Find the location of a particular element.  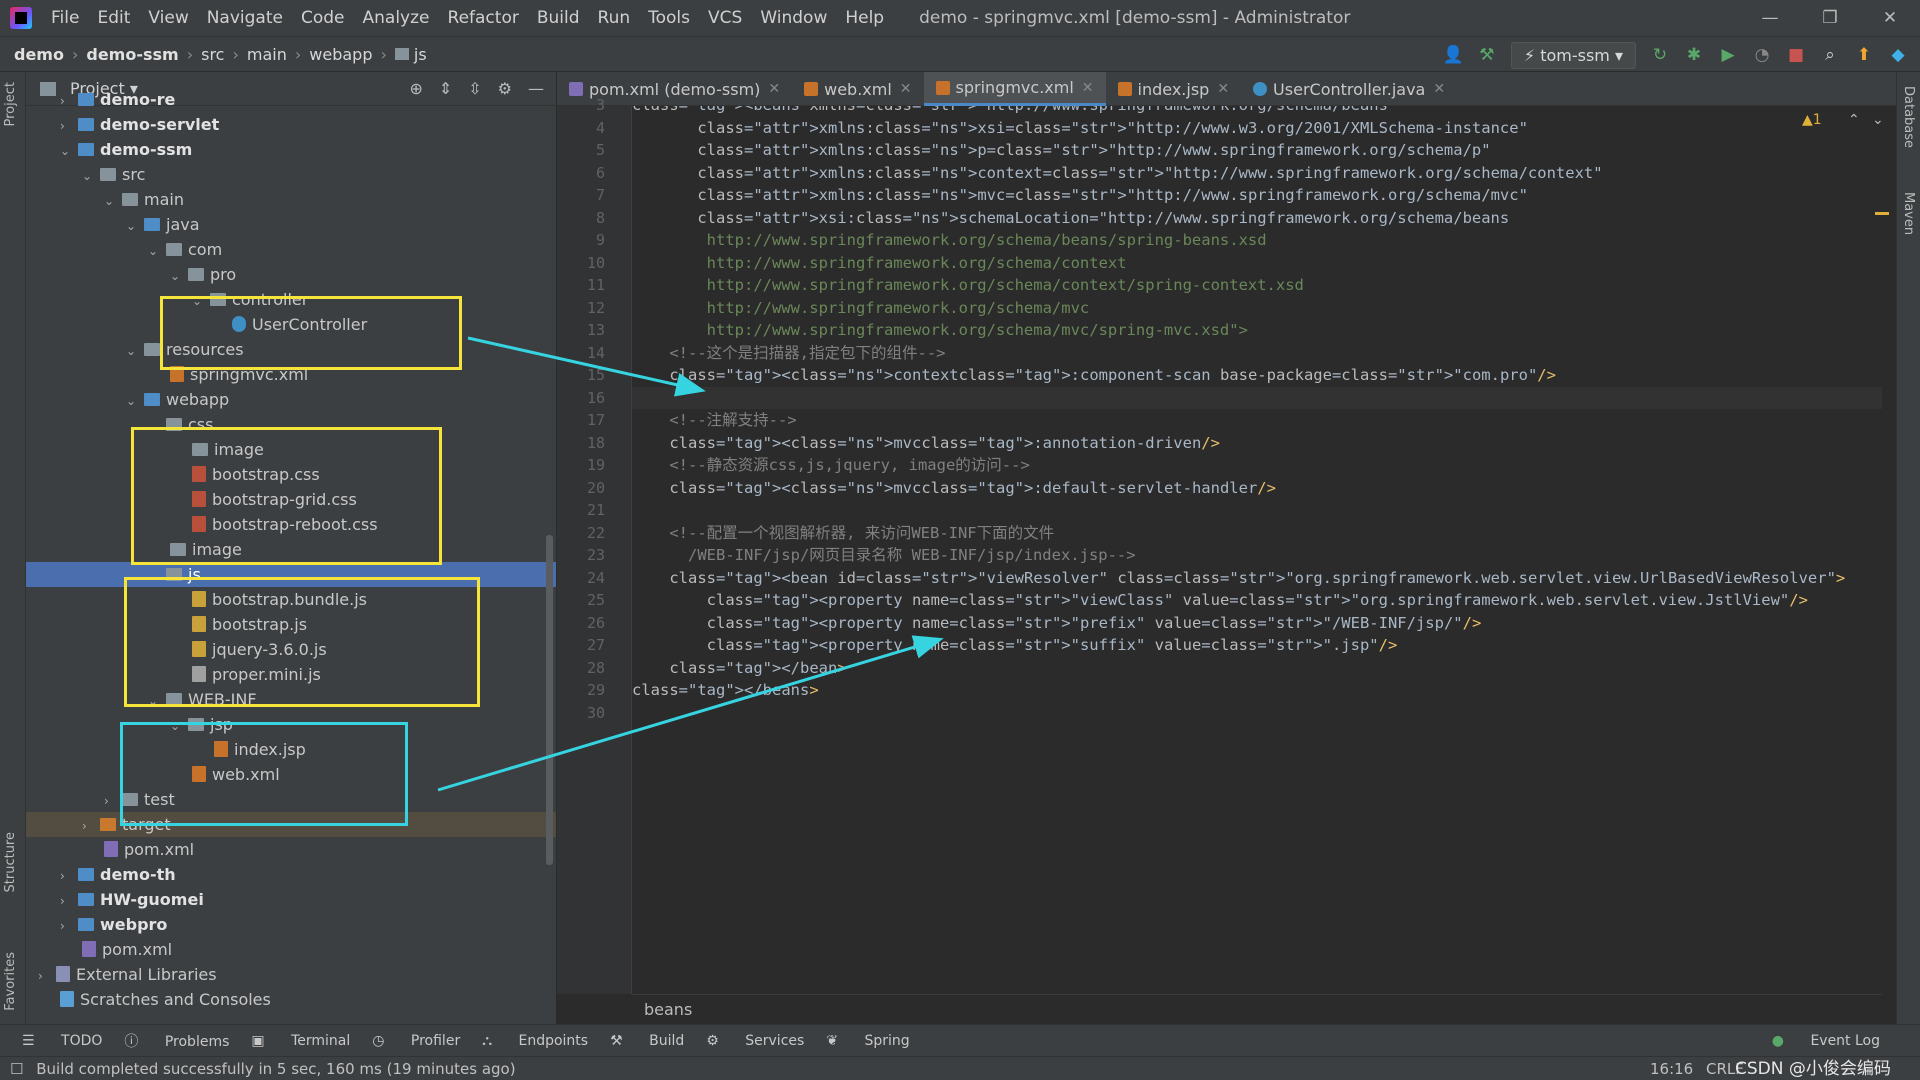

annotation-arrows is located at coordinates (690, 564).